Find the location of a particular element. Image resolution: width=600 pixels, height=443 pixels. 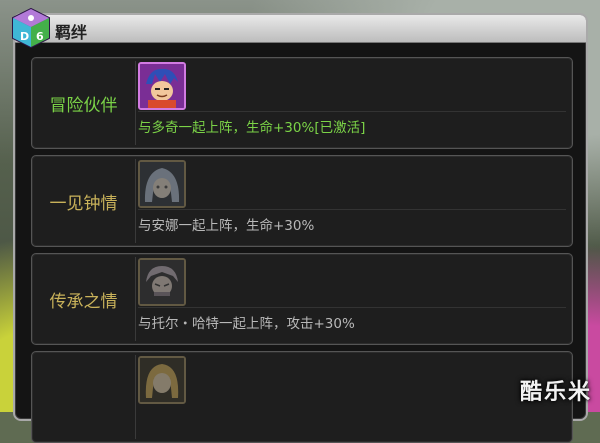

bond-description: 与多奇一起上阵，生命+30%[已激活] is located at coordinates (252, 128).